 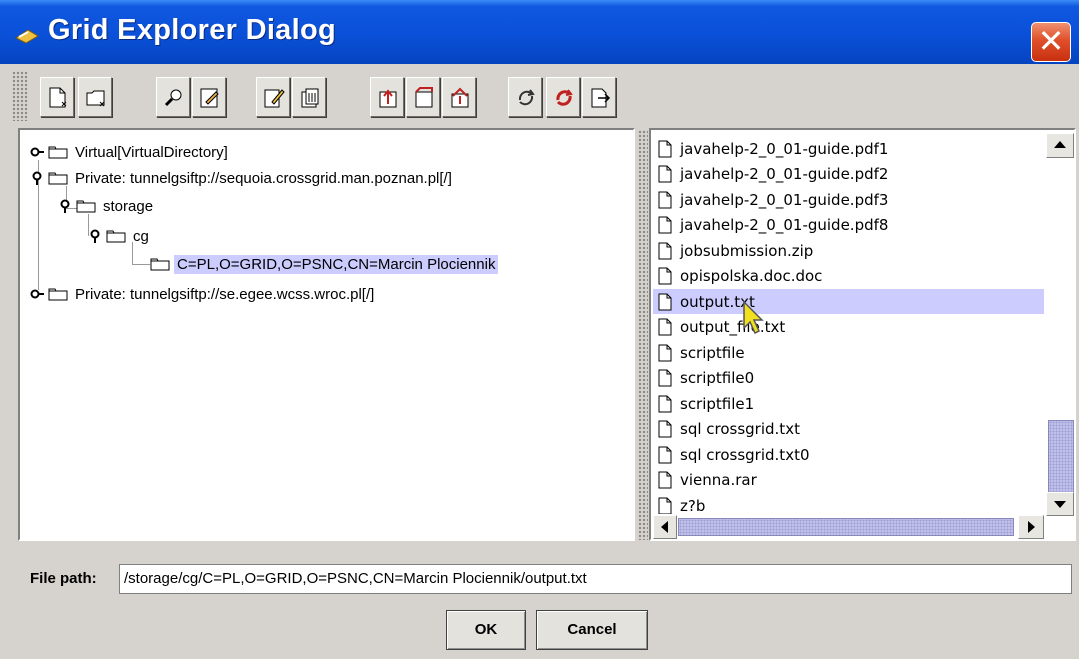 I want to click on delete-button, so click(x=309, y=97).